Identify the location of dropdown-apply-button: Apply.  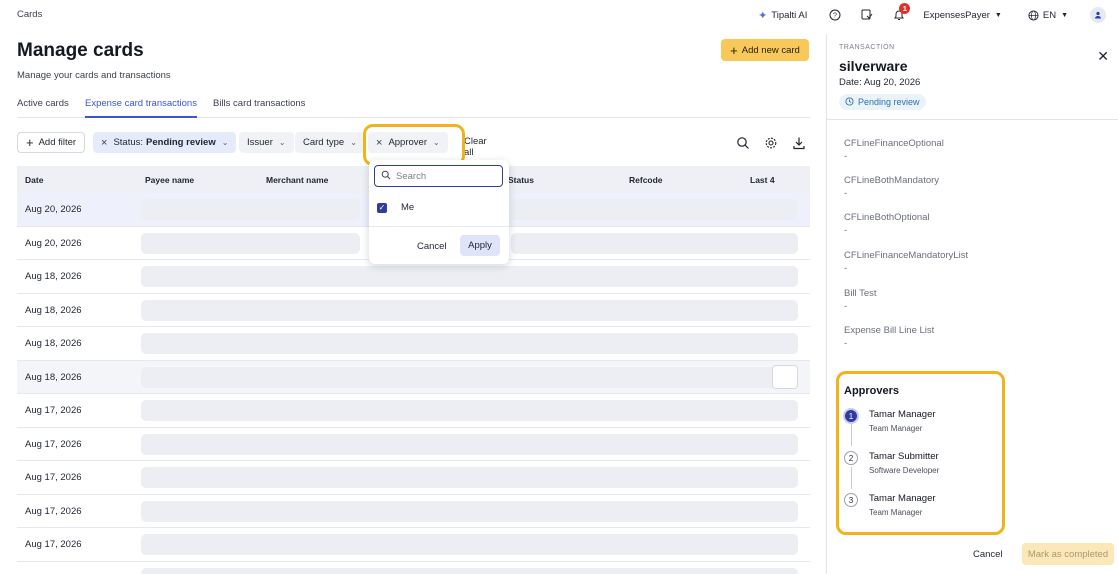
(480, 245).